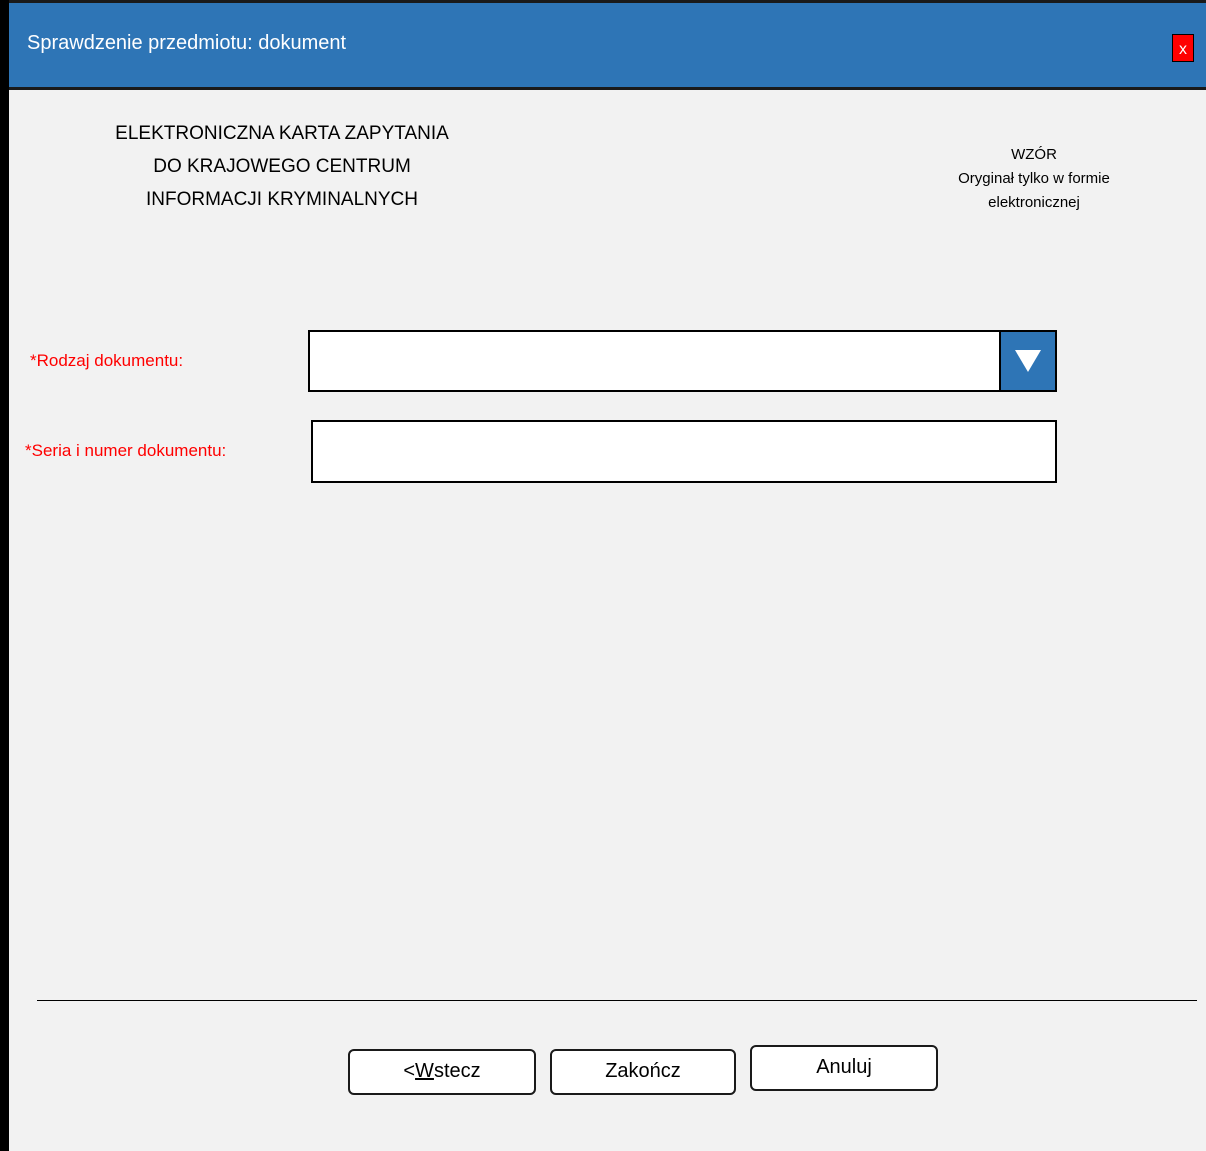 The image size is (1206, 1151). What do you see at coordinates (607, 45) in the screenshot?
I see `title-bar: Sprawdzenie przedmiotu: dokument x` at bounding box center [607, 45].